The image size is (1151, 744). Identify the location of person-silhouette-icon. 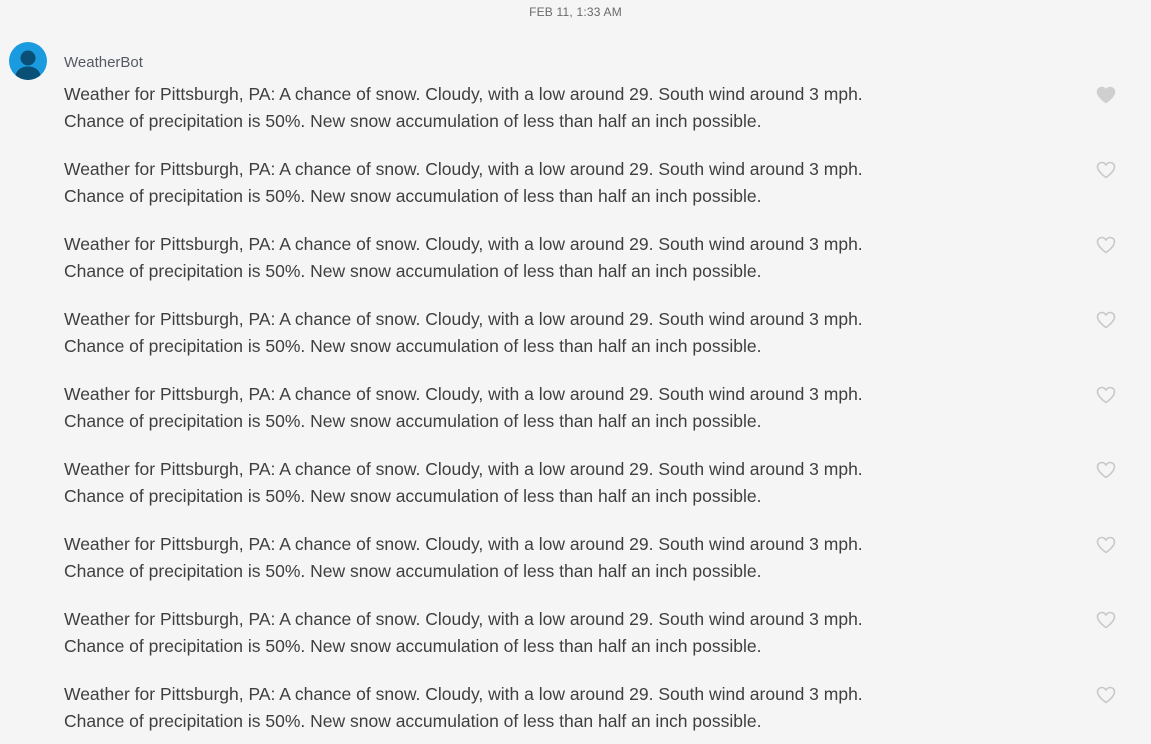
(28, 65).